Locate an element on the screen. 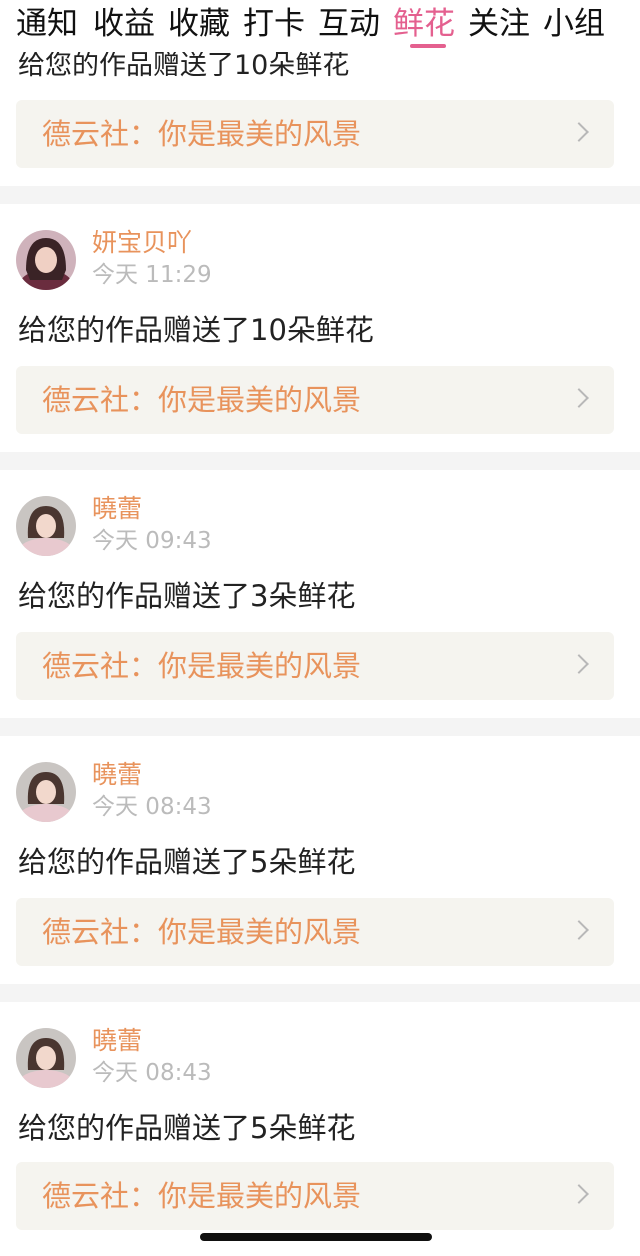 The image size is (640, 1256). tab-interactions: 互动 is located at coordinates (349, 24).